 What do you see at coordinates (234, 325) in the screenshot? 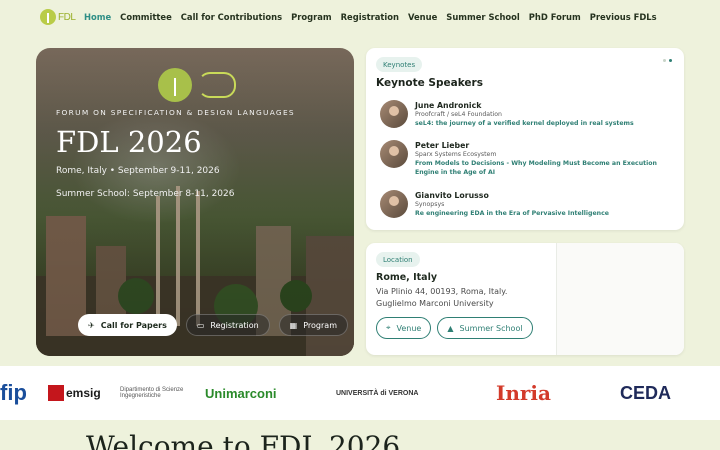
I see `registration-label: Registration` at bounding box center [234, 325].